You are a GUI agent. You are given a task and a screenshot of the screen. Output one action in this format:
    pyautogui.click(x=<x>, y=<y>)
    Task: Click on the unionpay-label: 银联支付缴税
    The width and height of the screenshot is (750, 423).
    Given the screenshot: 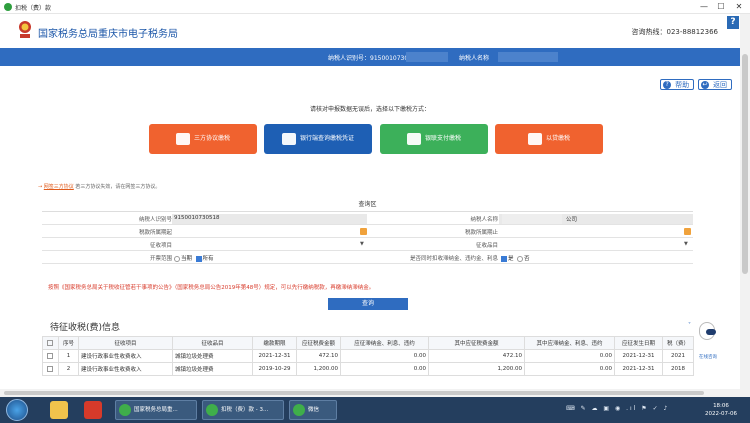 What is the action you would take?
    pyautogui.click(x=442, y=138)
    